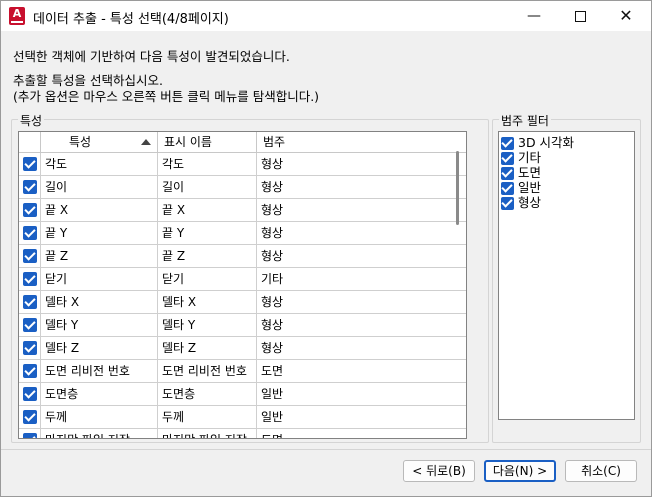 Image resolution: width=652 pixels, height=497 pixels. Describe the element at coordinates (99, 417) in the screenshot. I see `property-cell: 두께` at that location.